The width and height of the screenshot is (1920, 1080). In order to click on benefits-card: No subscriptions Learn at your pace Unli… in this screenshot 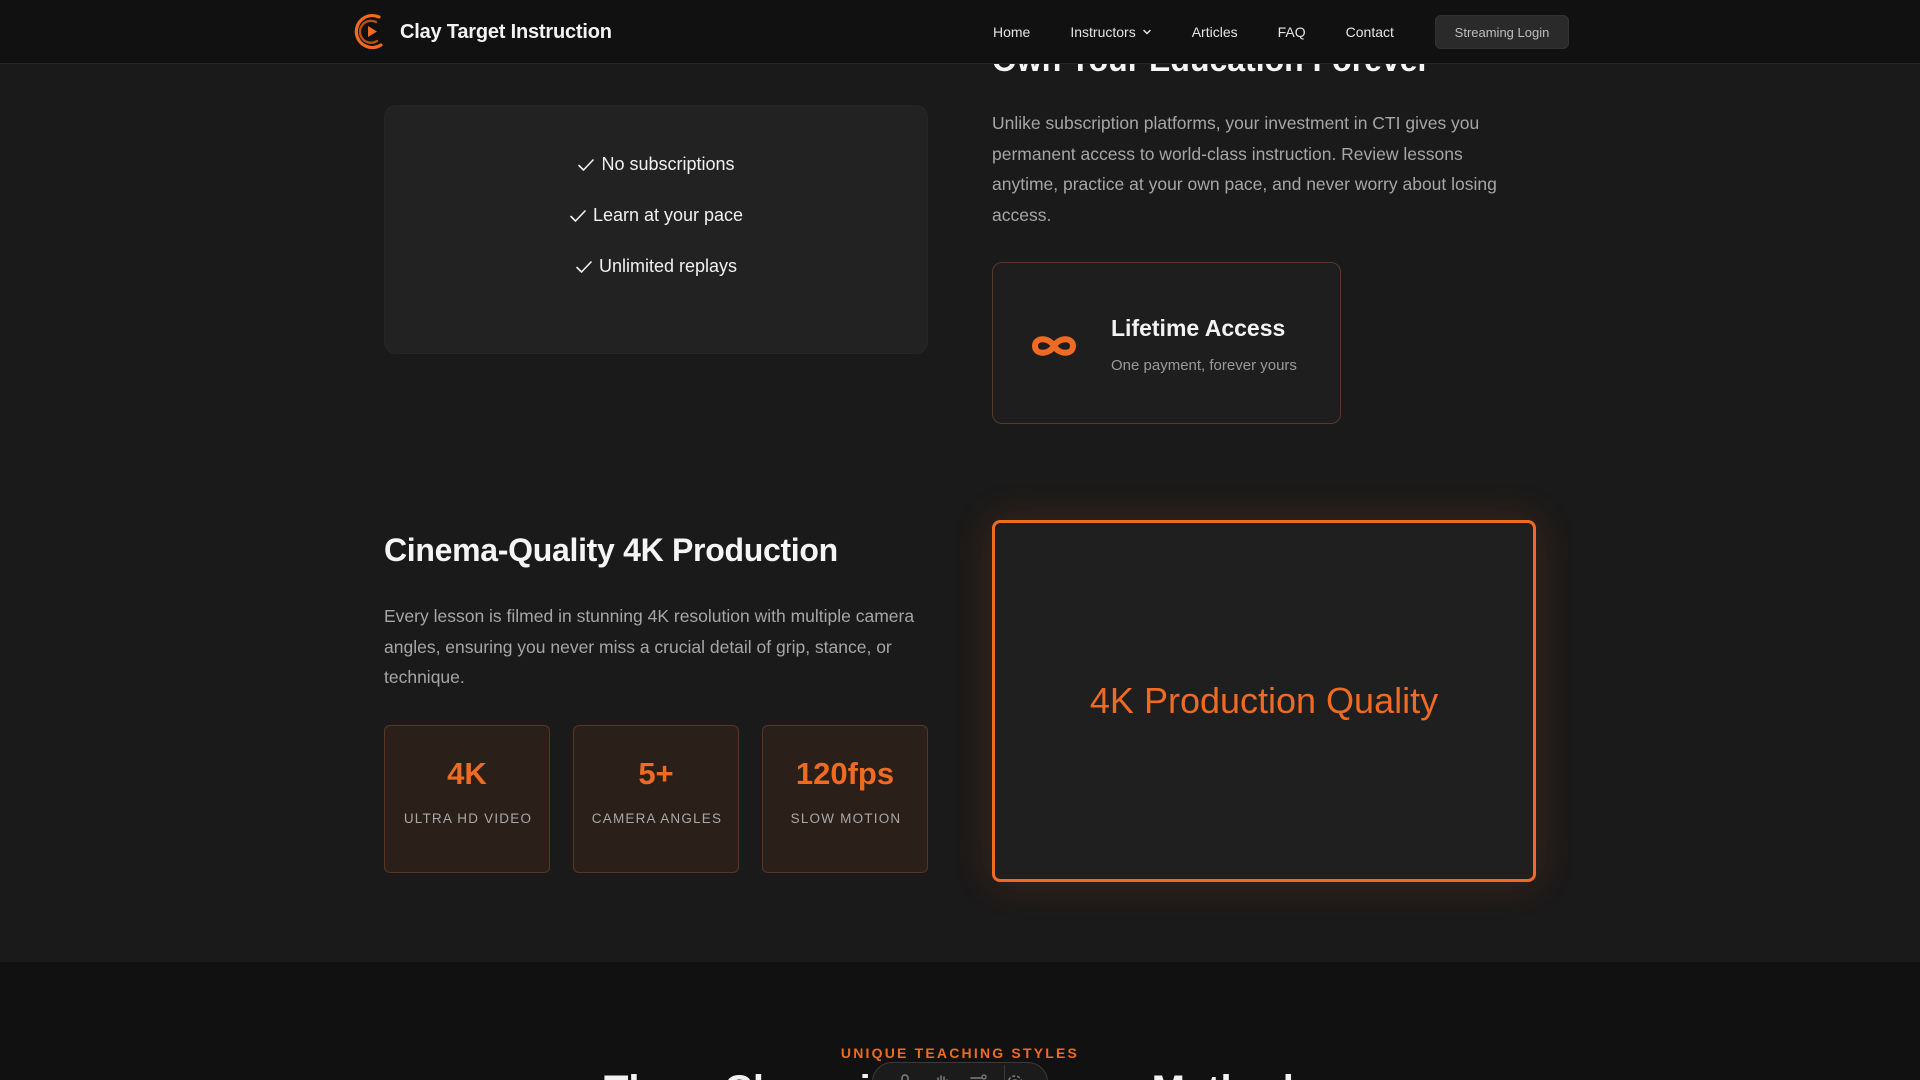, I will do `click(656, 229)`.